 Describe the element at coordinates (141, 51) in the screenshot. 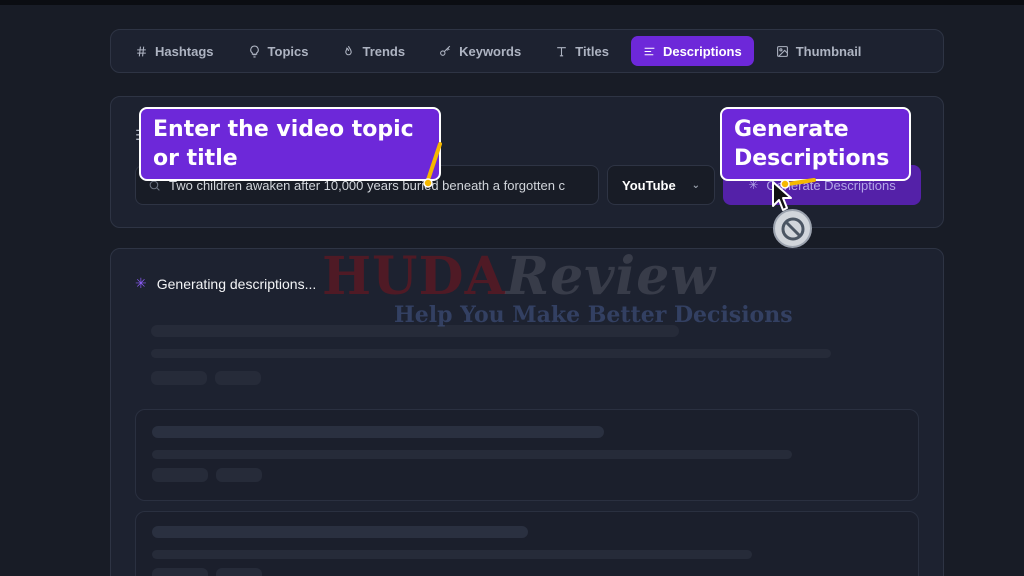

I see `hash-icon` at that location.